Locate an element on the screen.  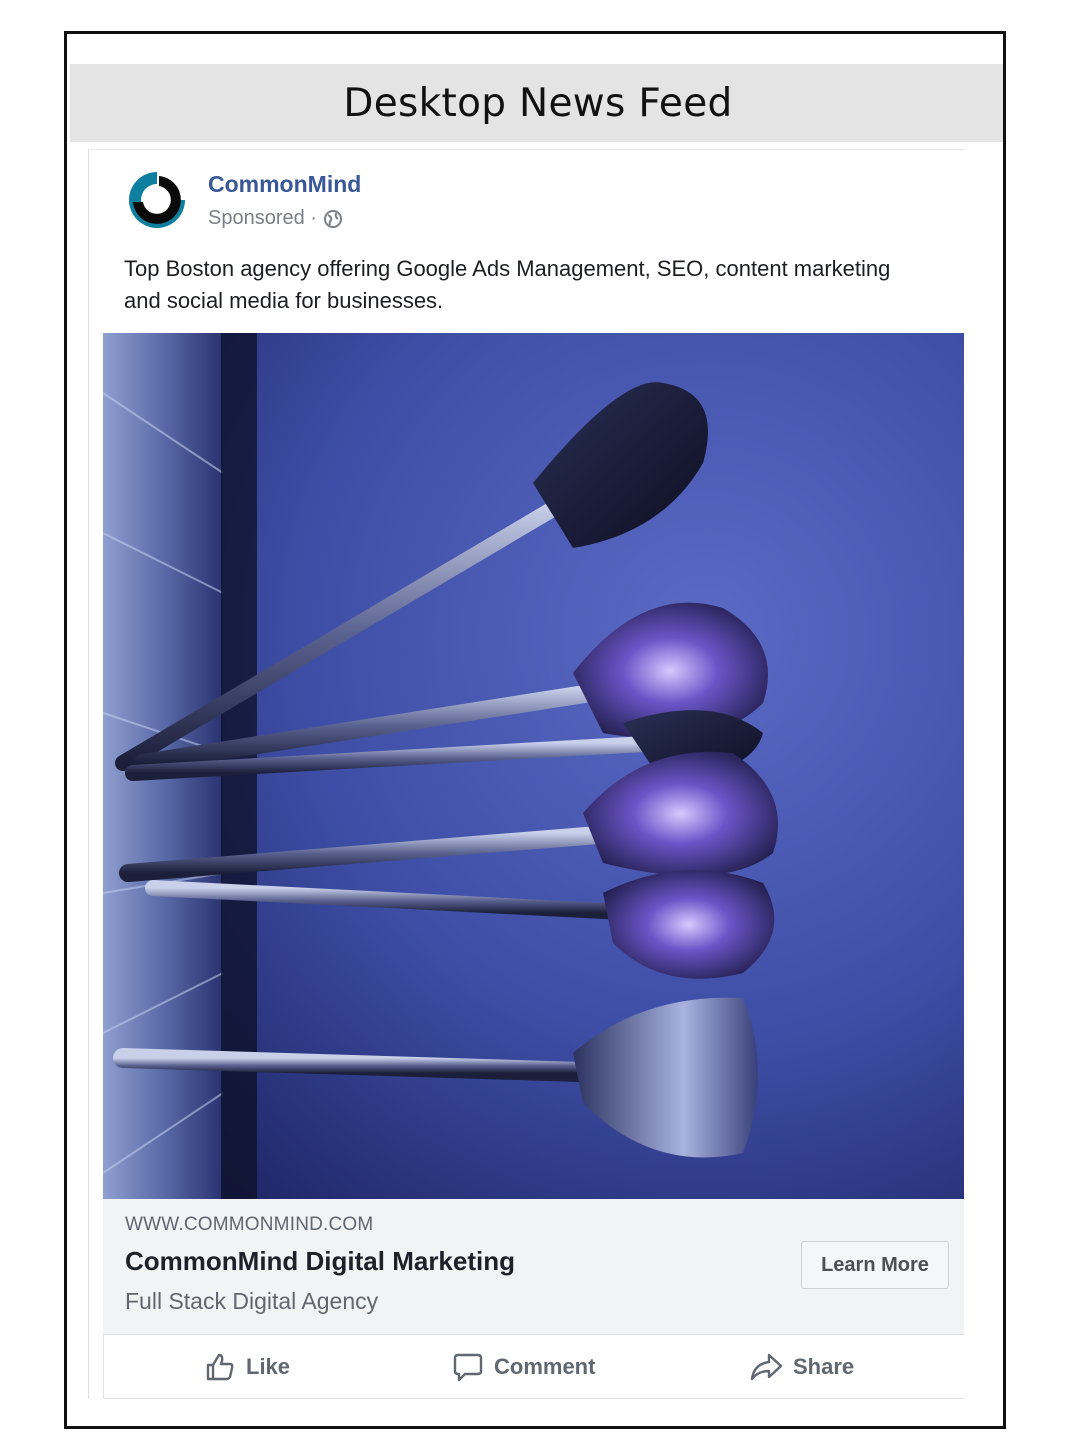
share-button: Share is located at coordinates (801, 1367).